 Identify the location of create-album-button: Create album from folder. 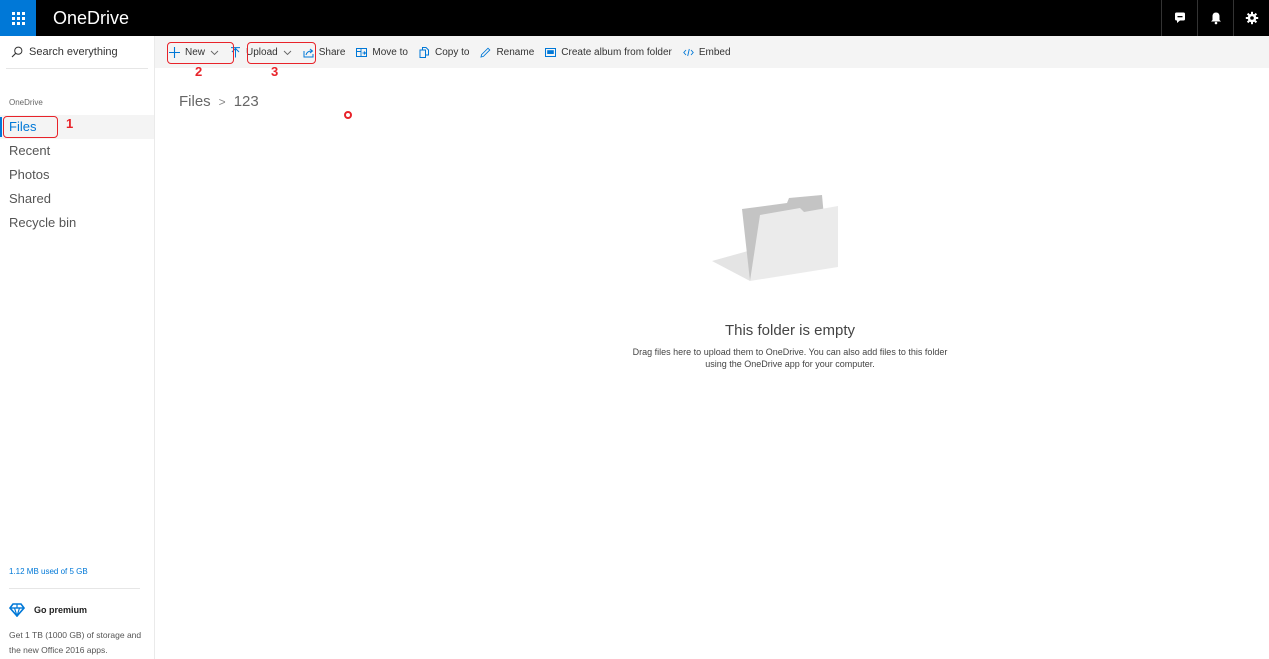
(608, 52).